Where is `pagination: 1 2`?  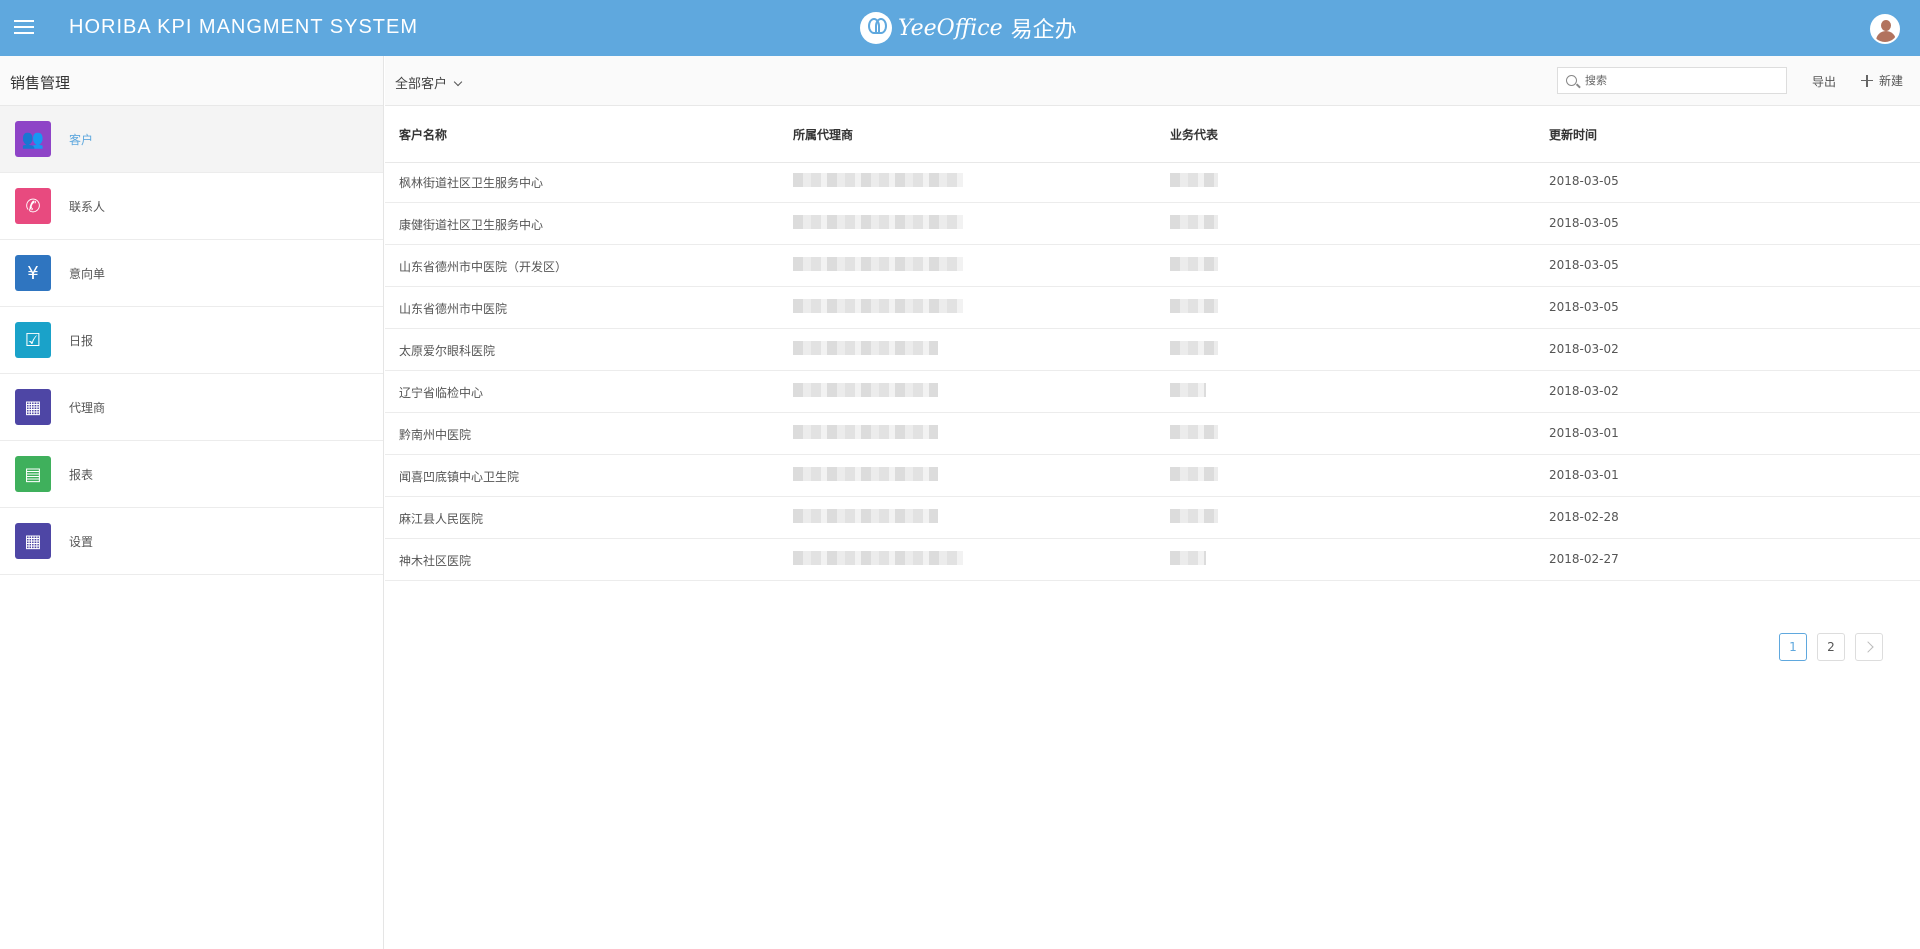
pagination: 1 2 is located at coordinates (1831, 647).